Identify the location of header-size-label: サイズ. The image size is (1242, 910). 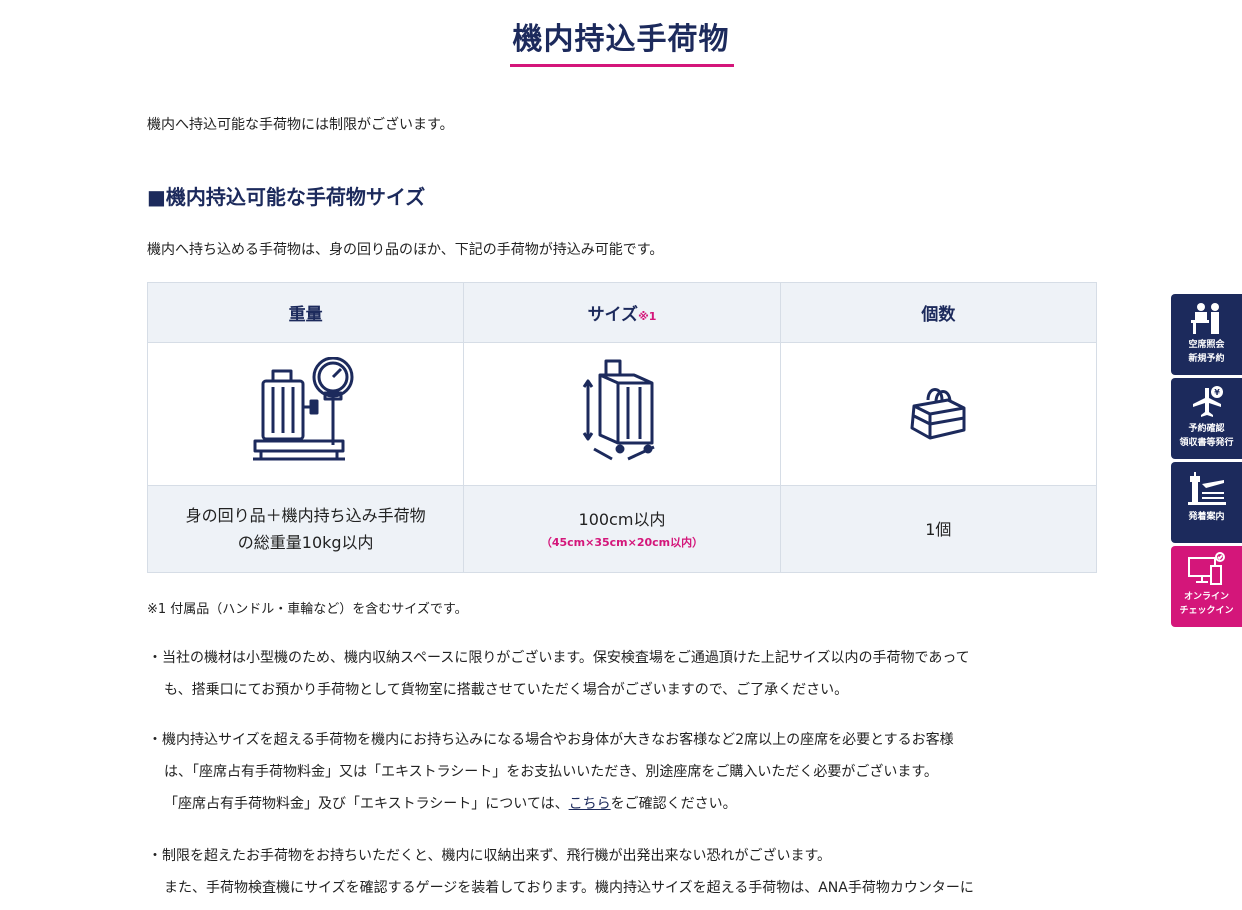
(613, 315).